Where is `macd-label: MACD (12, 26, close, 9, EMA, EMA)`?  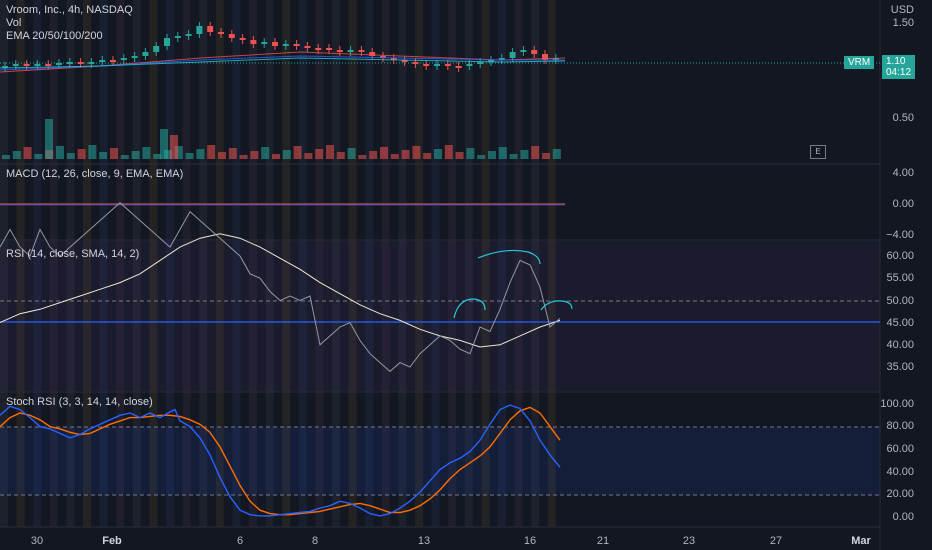
macd-label: MACD (12, 26, close, 9, EMA, EMA) is located at coordinates (94, 174).